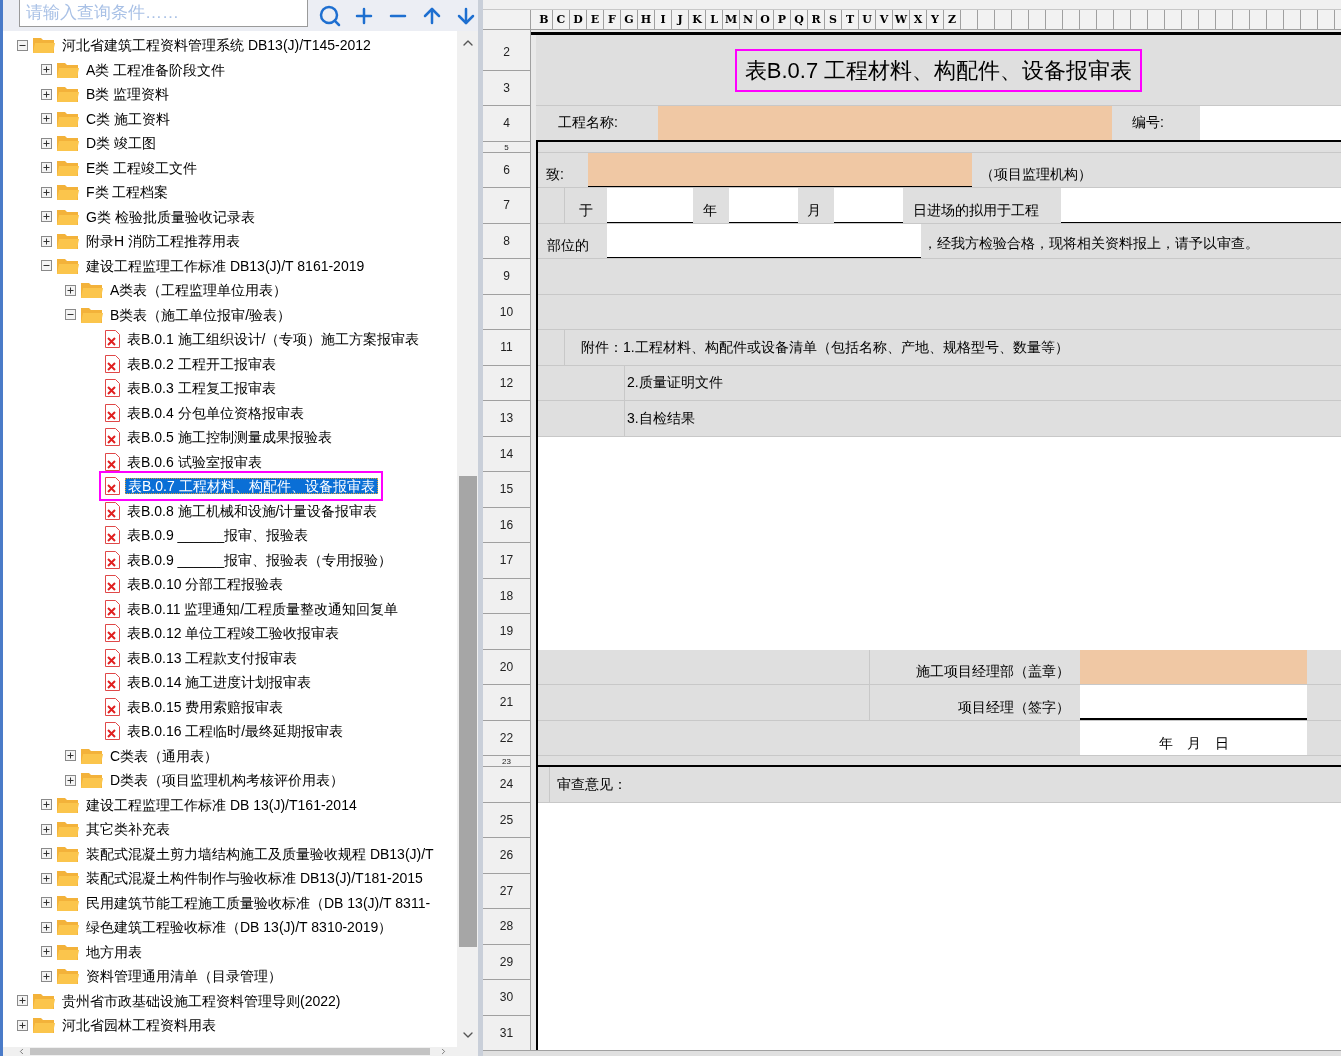 Image resolution: width=1341 pixels, height=1056 pixels. What do you see at coordinates (467, 539) in the screenshot?
I see `vertical-scrollbar` at bounding box center [467, 539].